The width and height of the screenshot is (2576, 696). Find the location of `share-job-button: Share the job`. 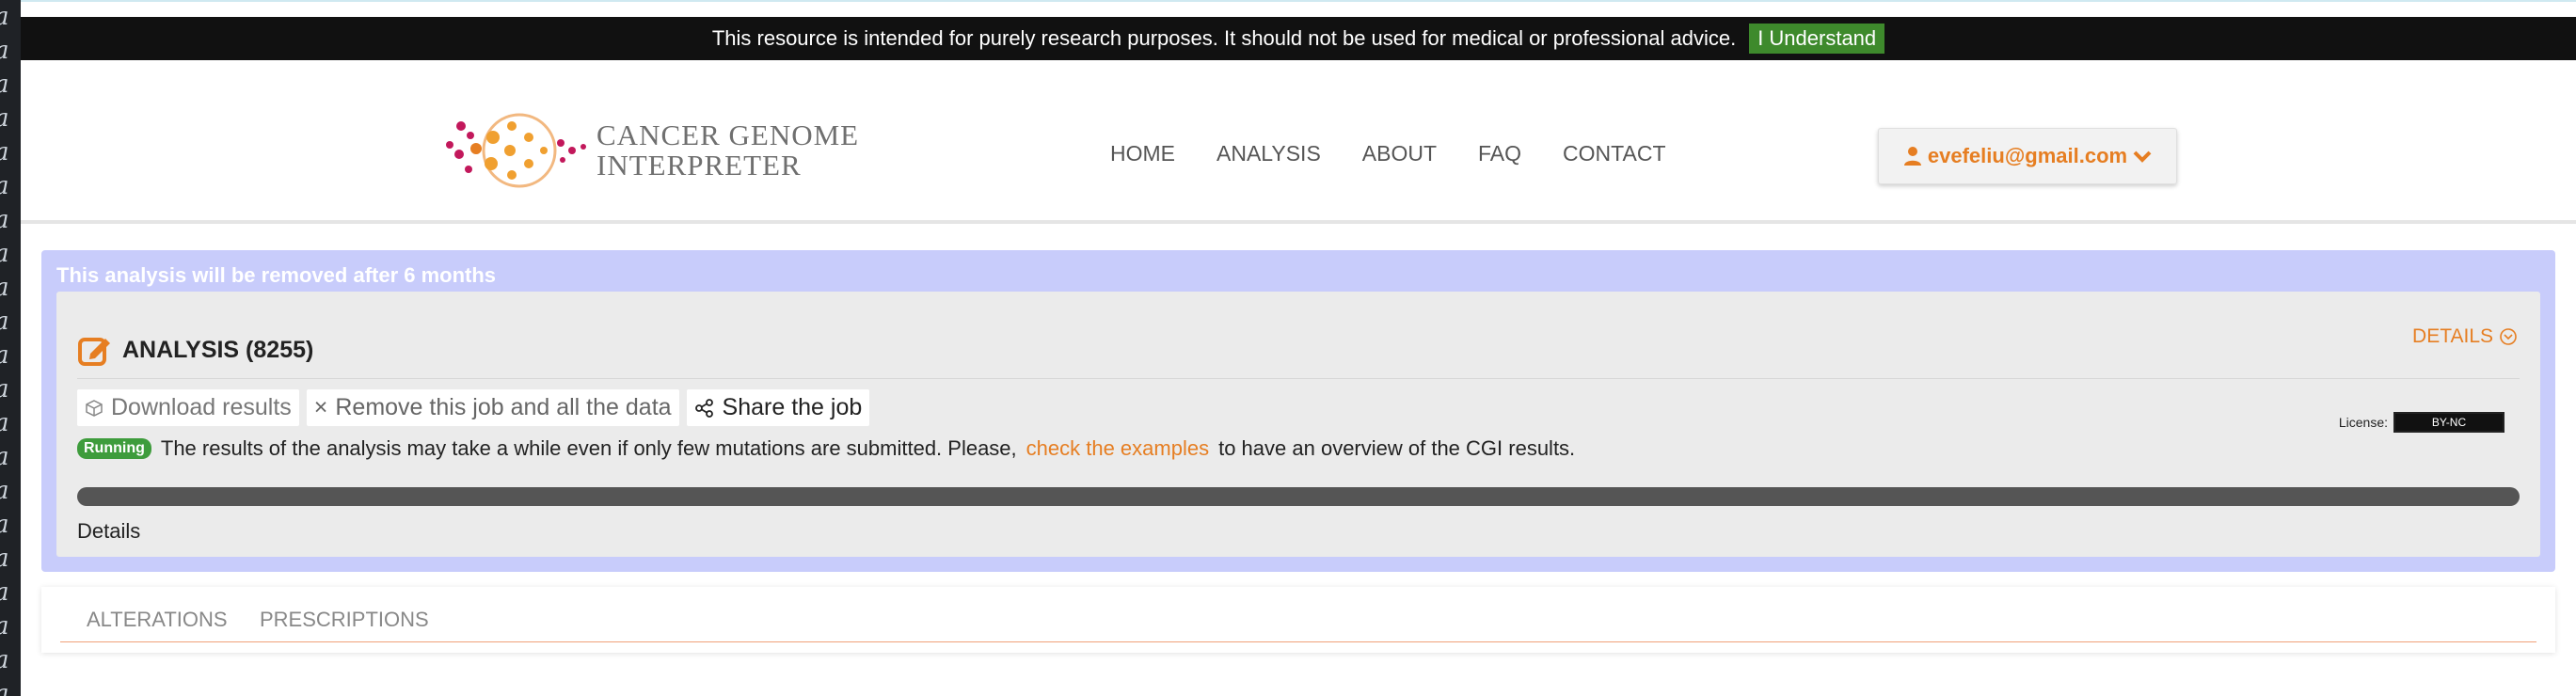

share-job-button: Share the job is located at coordinates (778, 408).